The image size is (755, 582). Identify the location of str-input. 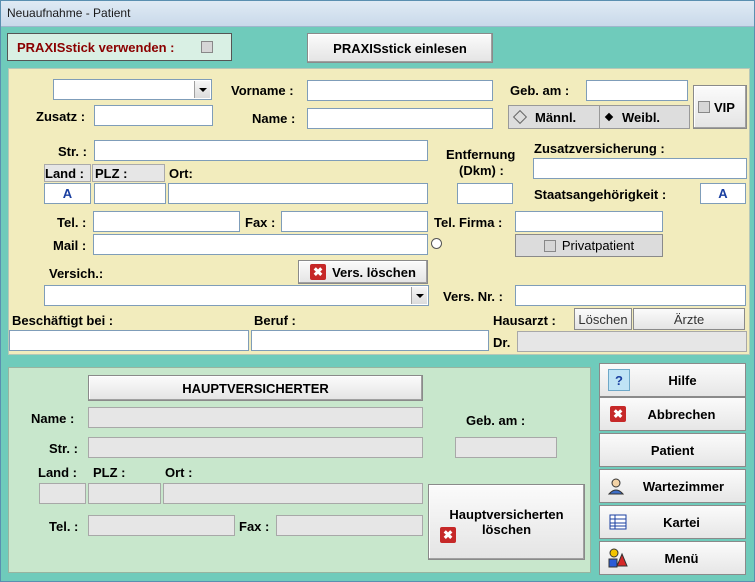
(261, 150).